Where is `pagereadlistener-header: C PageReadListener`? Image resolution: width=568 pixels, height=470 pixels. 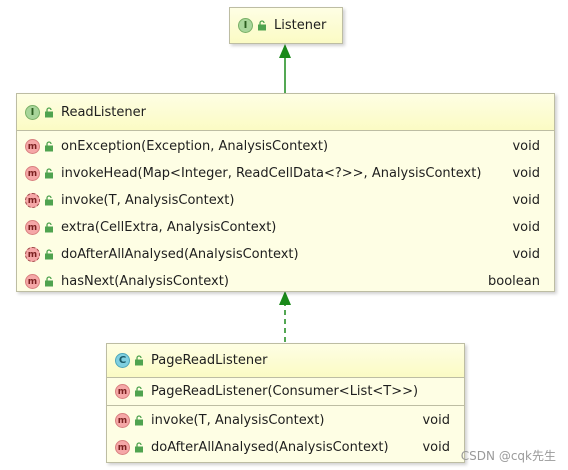
pagereadlistener-header: C PageReadListener is located at coordinates (285, 360).